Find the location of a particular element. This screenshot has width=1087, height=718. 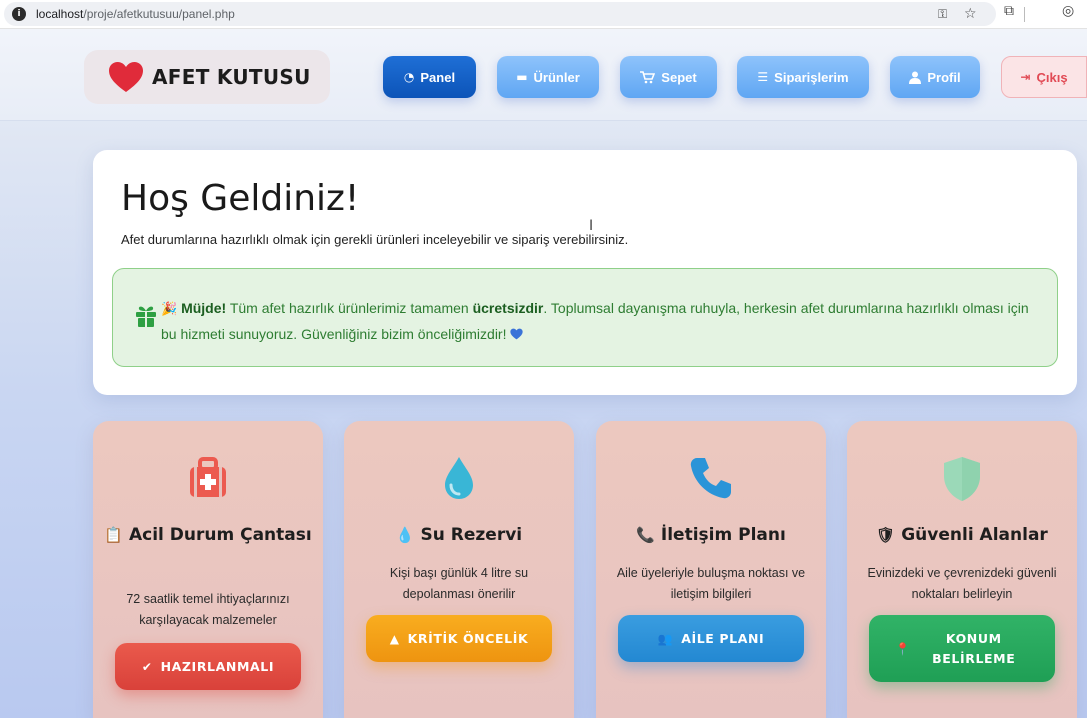

nav-logout-label: Çıkış is located at coordinates (1052, 77).